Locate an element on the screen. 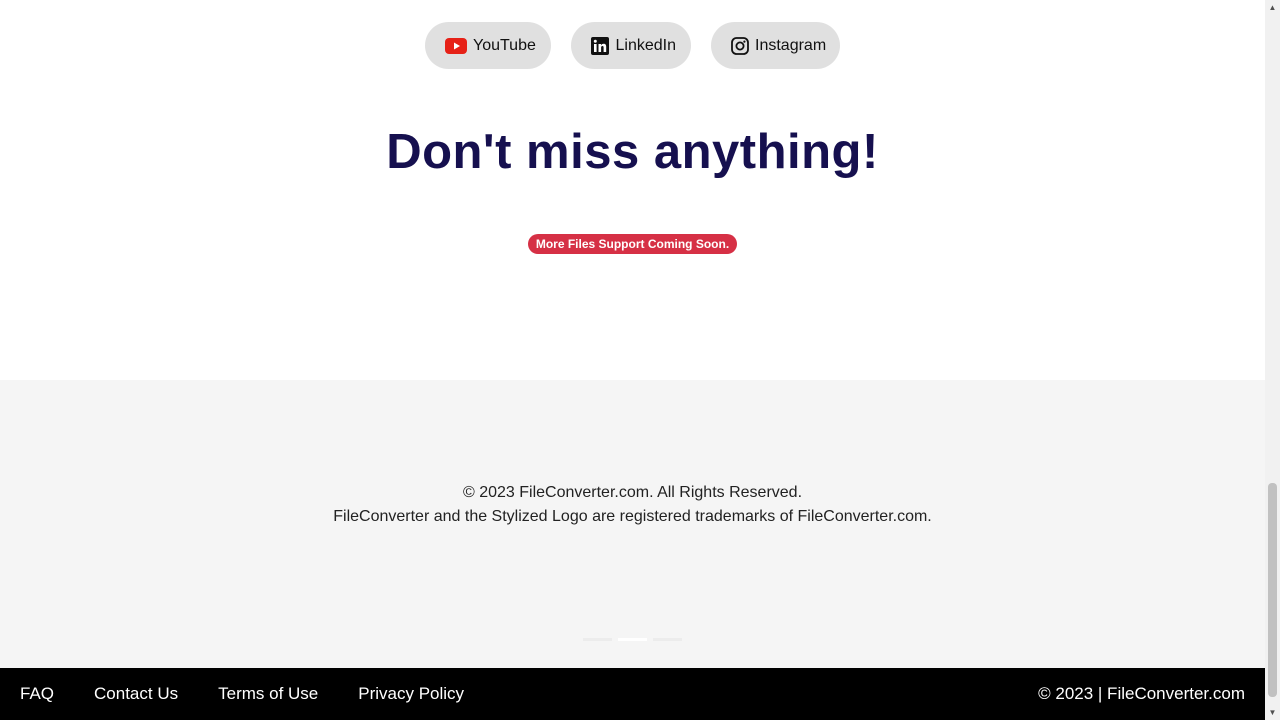 The image size is (1280, 720). scroll-down-arrow-icon: ▼ is located at coordinates (1272, 712).